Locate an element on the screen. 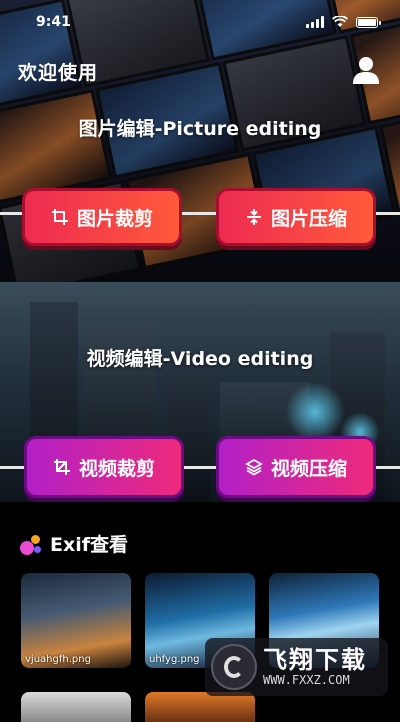 The image size is (400, 722). exif-section-header: Exif查看 is located at coordinates (74, 543).